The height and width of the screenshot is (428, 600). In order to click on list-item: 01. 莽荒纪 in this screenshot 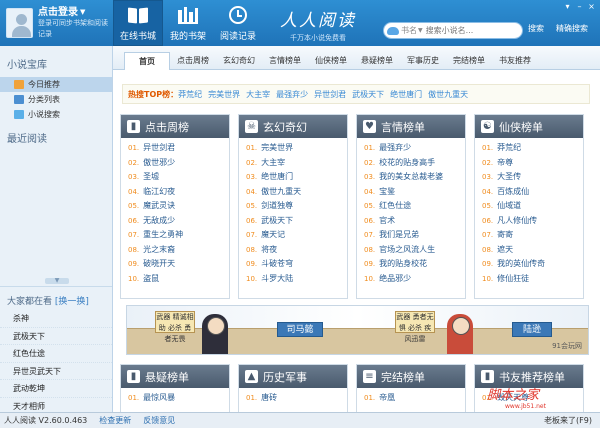, I will do `click(529, 148)`.